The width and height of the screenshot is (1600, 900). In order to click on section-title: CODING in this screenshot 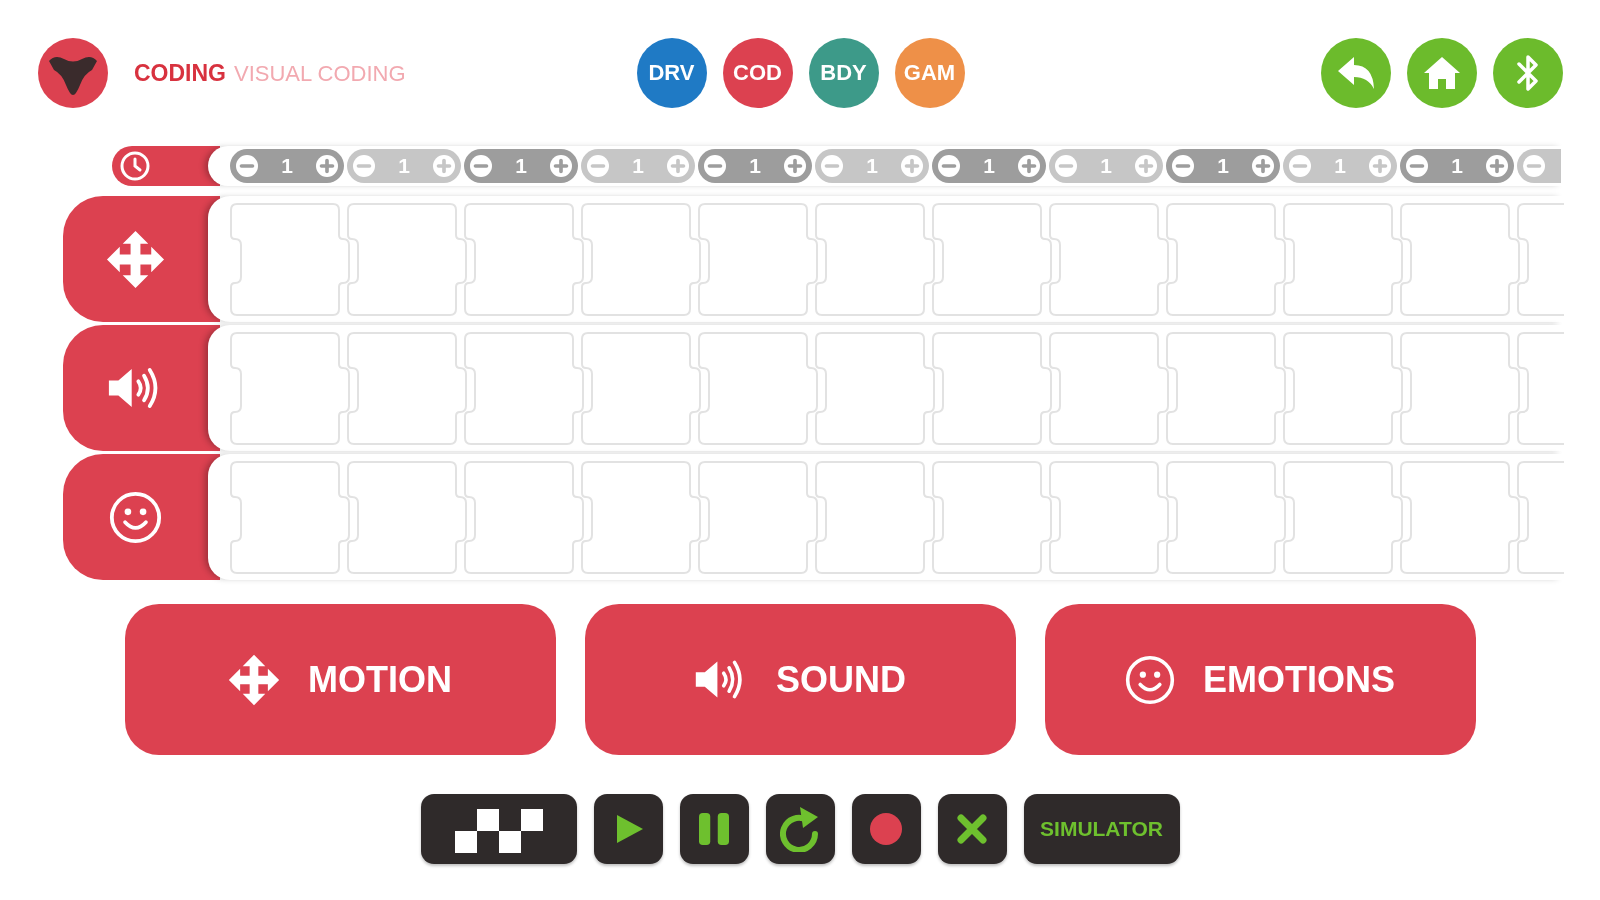, I will do `click(180, 73)`.